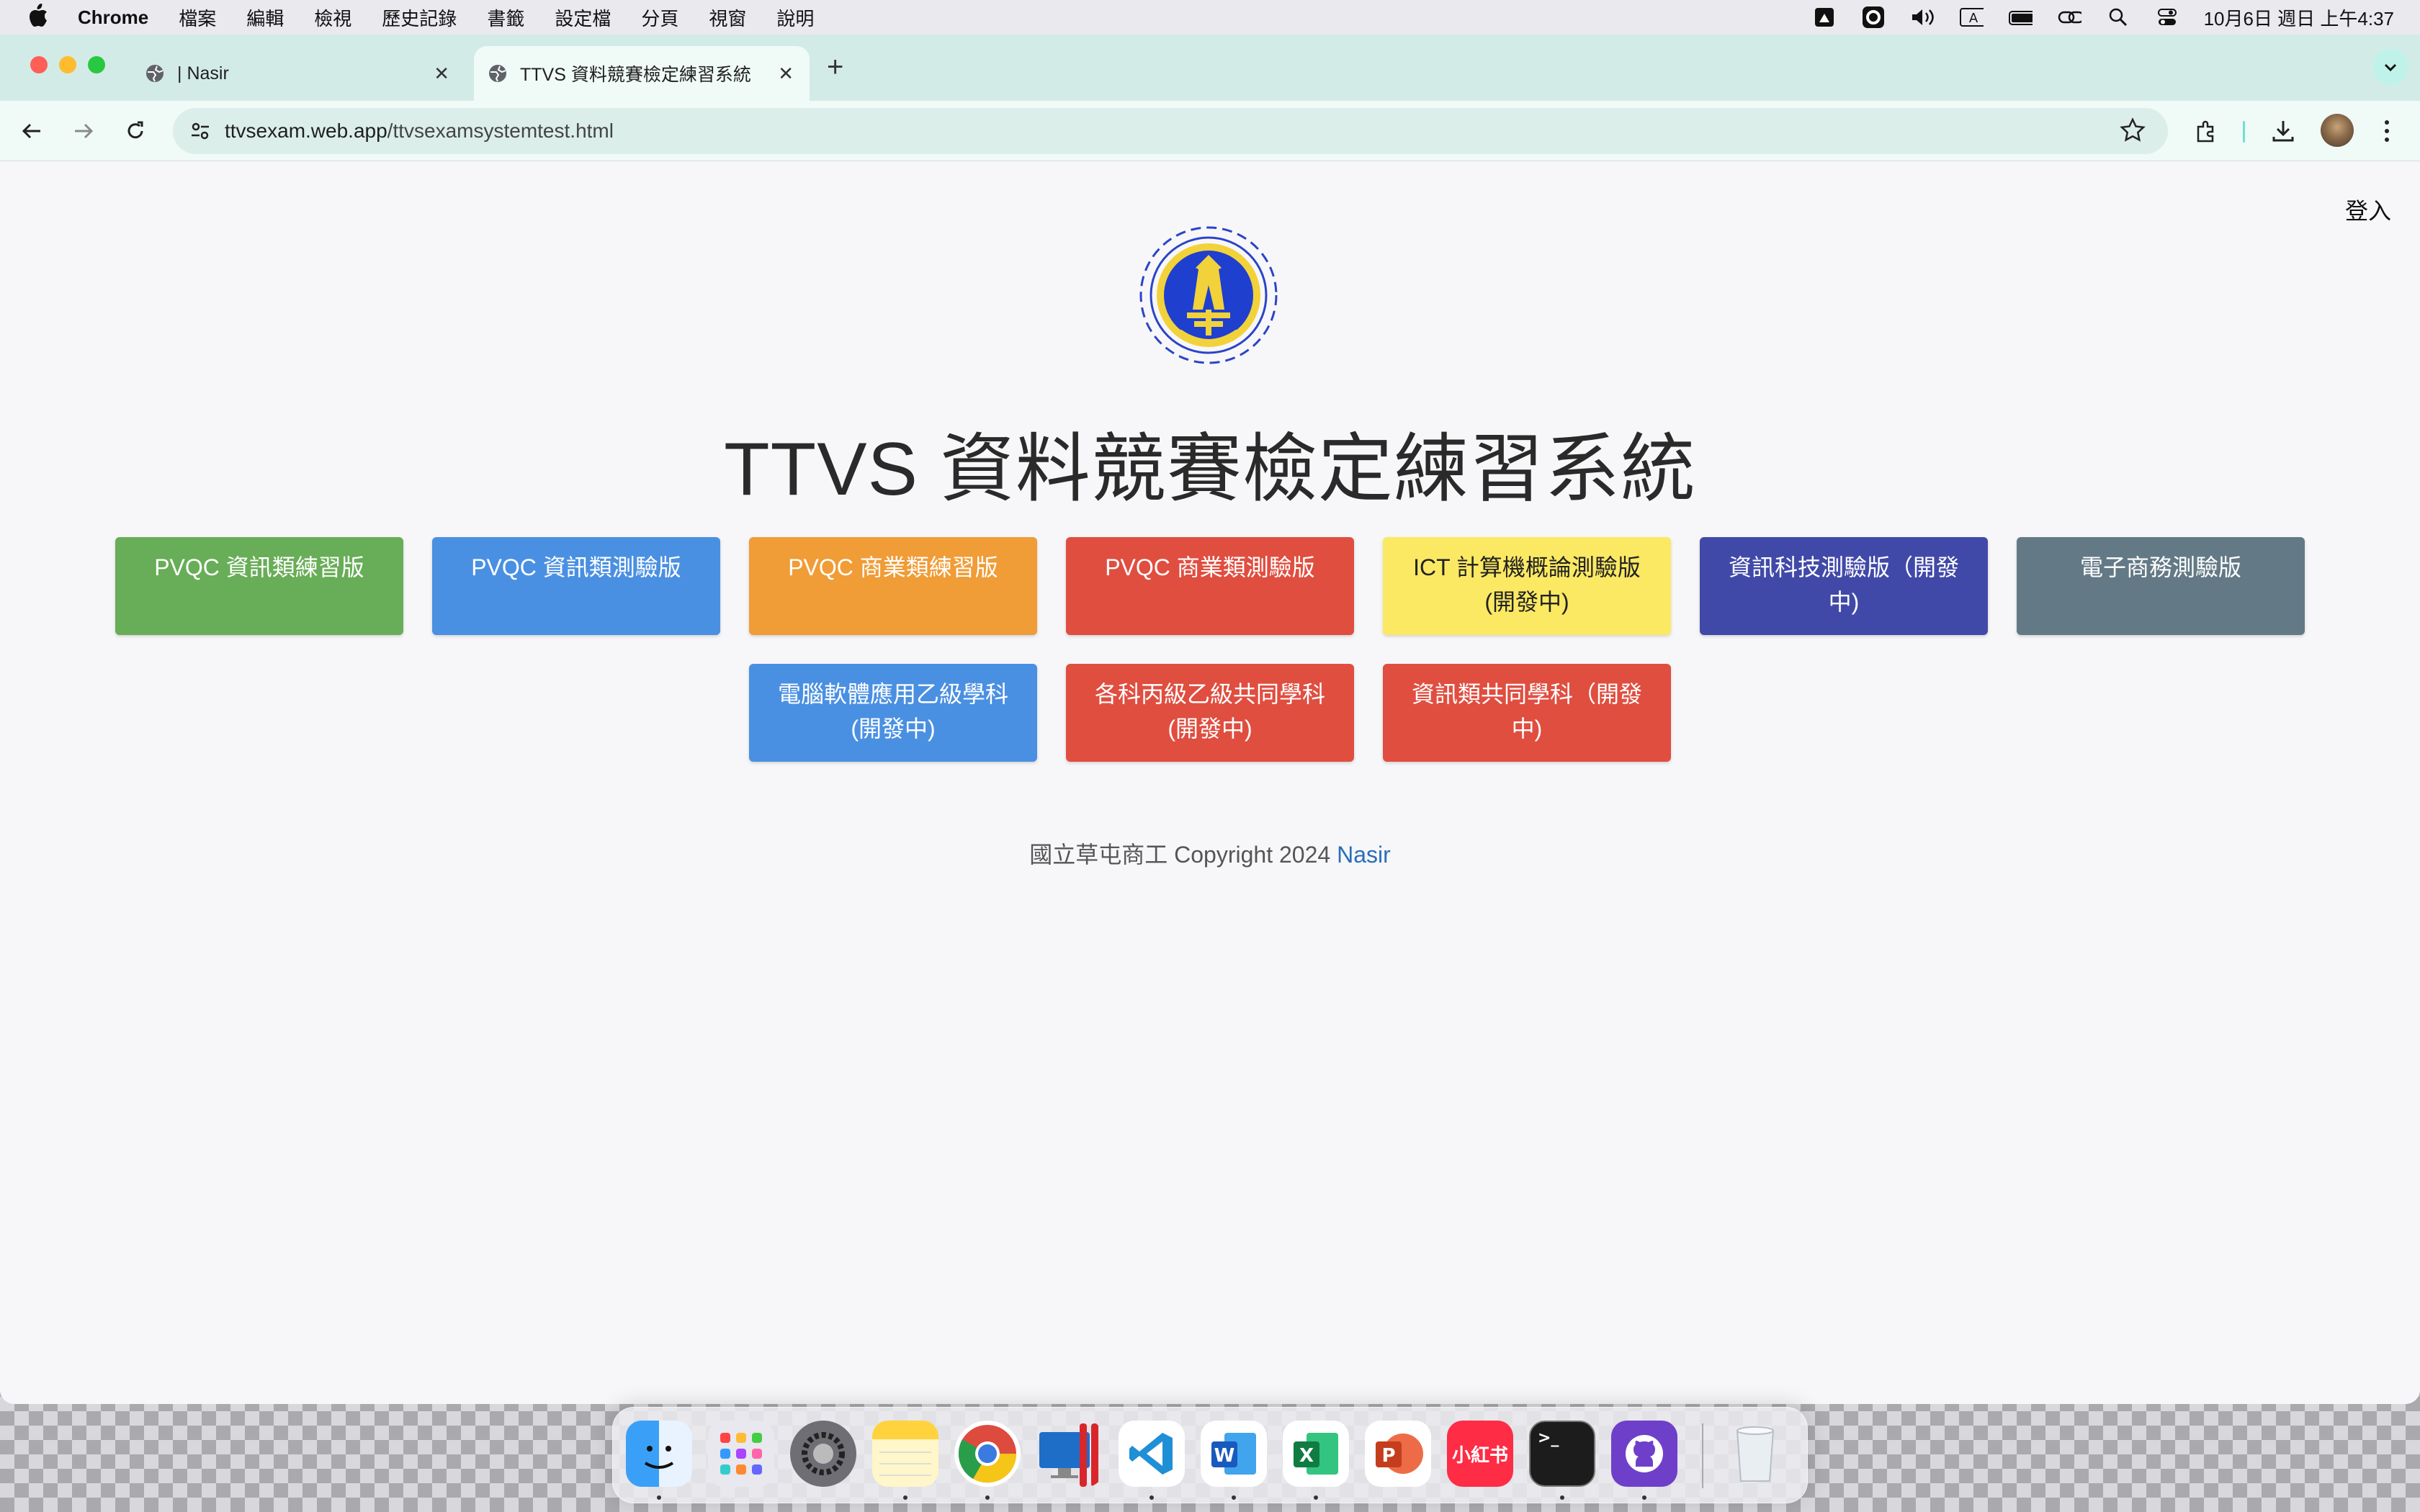  What do you see at coordinates (113, 17) in the screenshot?
I see `menu-app-name: Chrome` at bounding box center [113, 17].